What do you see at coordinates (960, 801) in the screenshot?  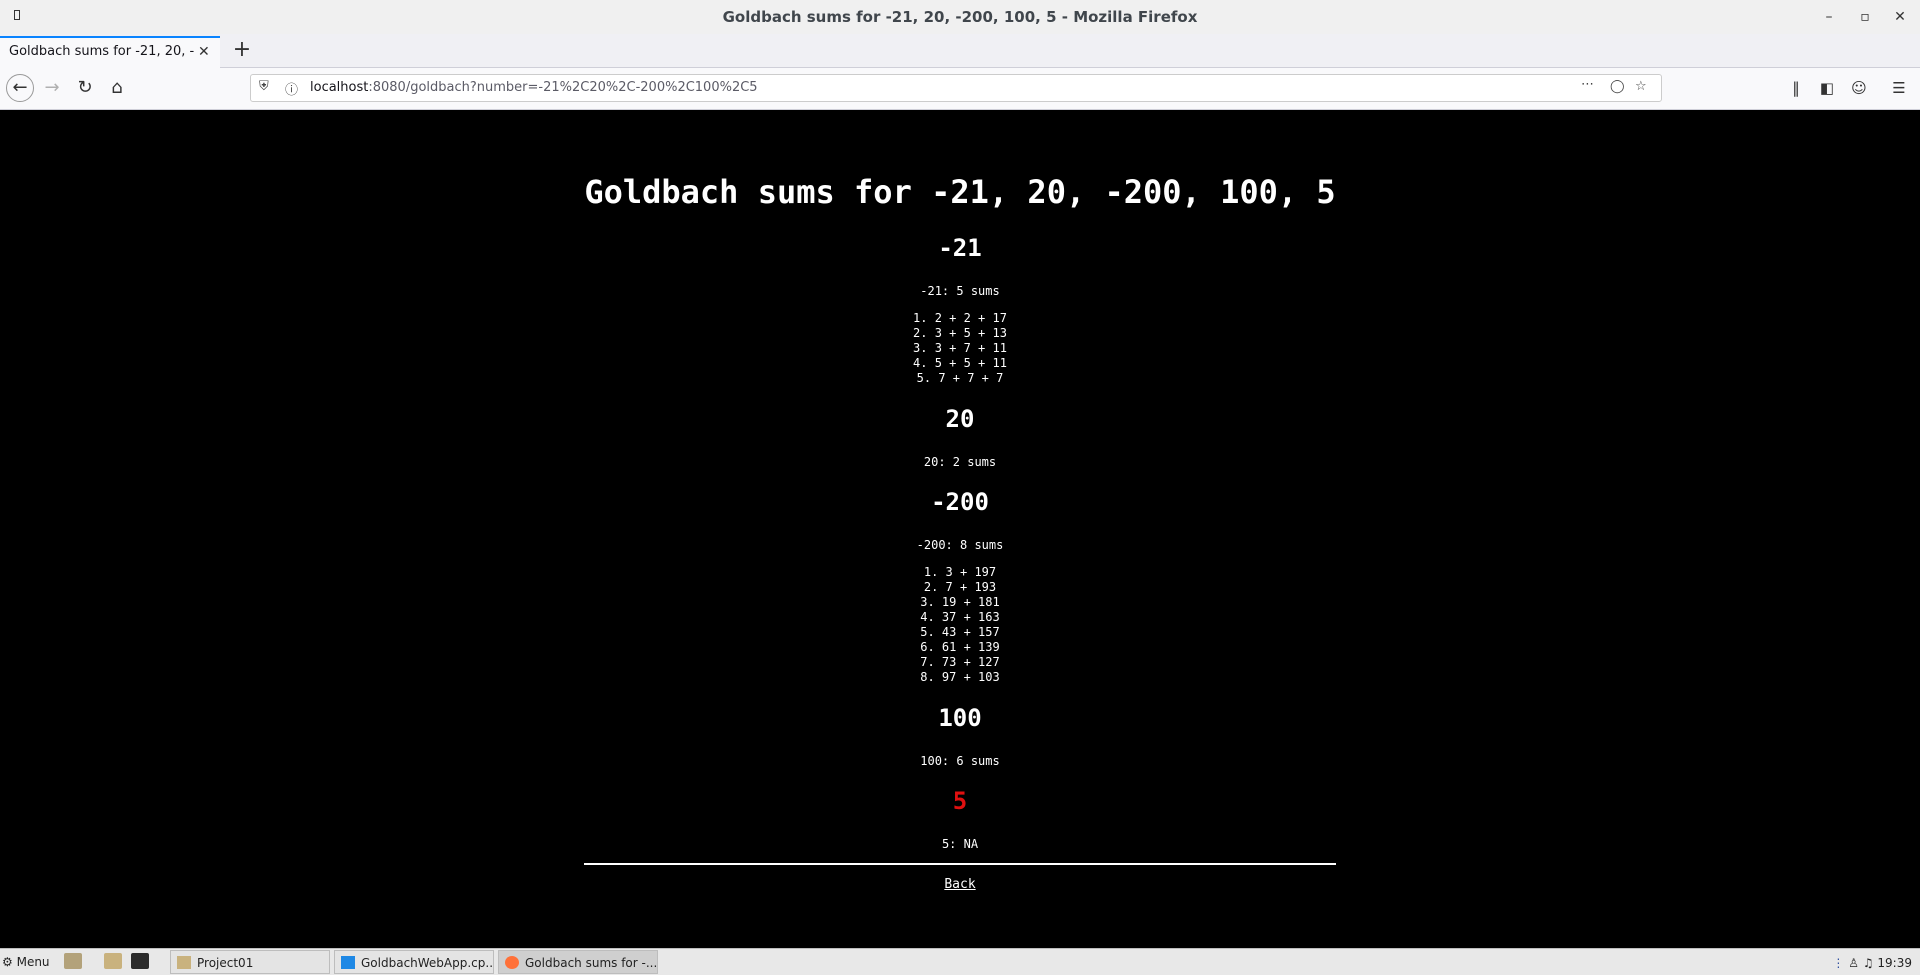 I see `section-heading-5: 5` at bounding box center [960, 801].